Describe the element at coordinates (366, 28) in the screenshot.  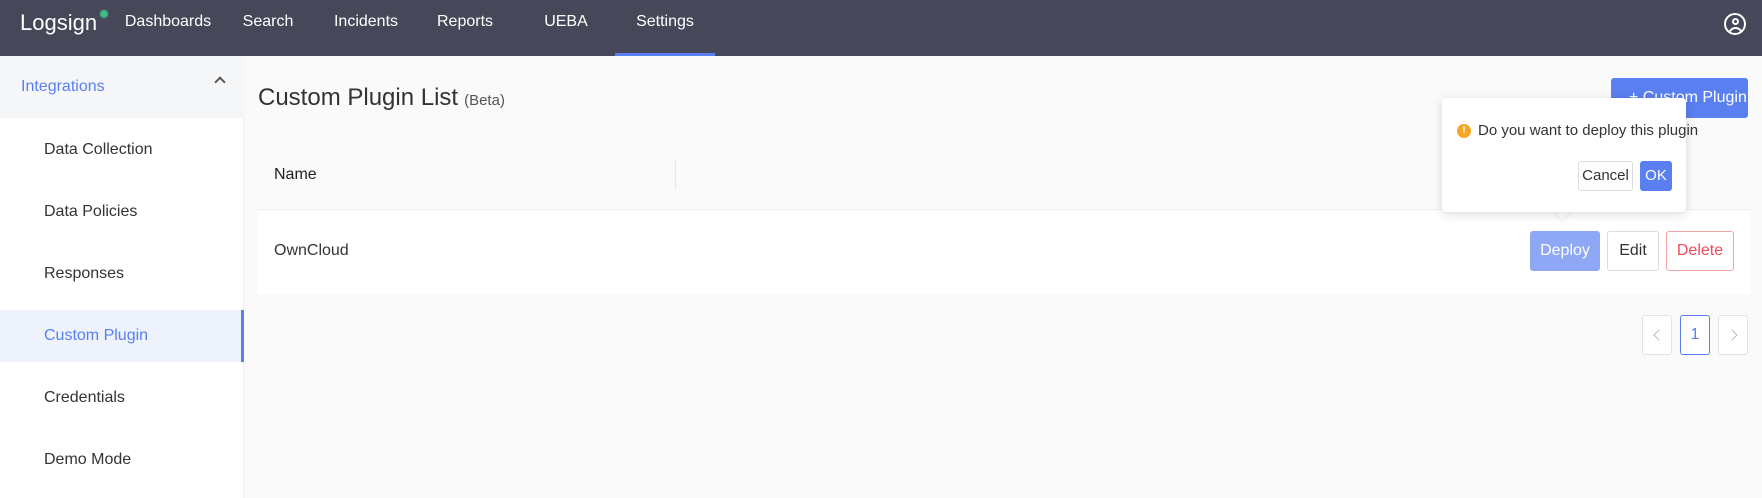
I see `nav-incidents: Incidents` at that location.